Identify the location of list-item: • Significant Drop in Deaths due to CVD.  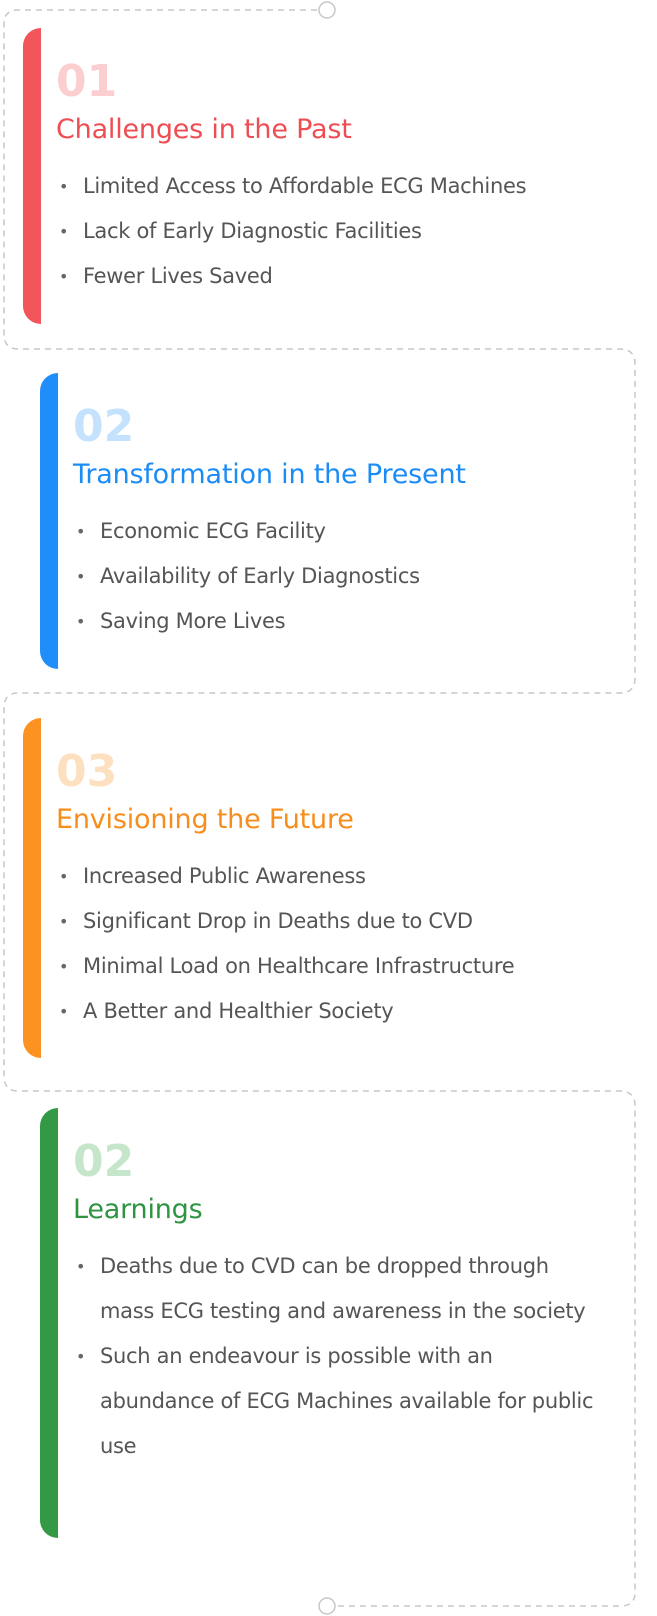
(266, 921).